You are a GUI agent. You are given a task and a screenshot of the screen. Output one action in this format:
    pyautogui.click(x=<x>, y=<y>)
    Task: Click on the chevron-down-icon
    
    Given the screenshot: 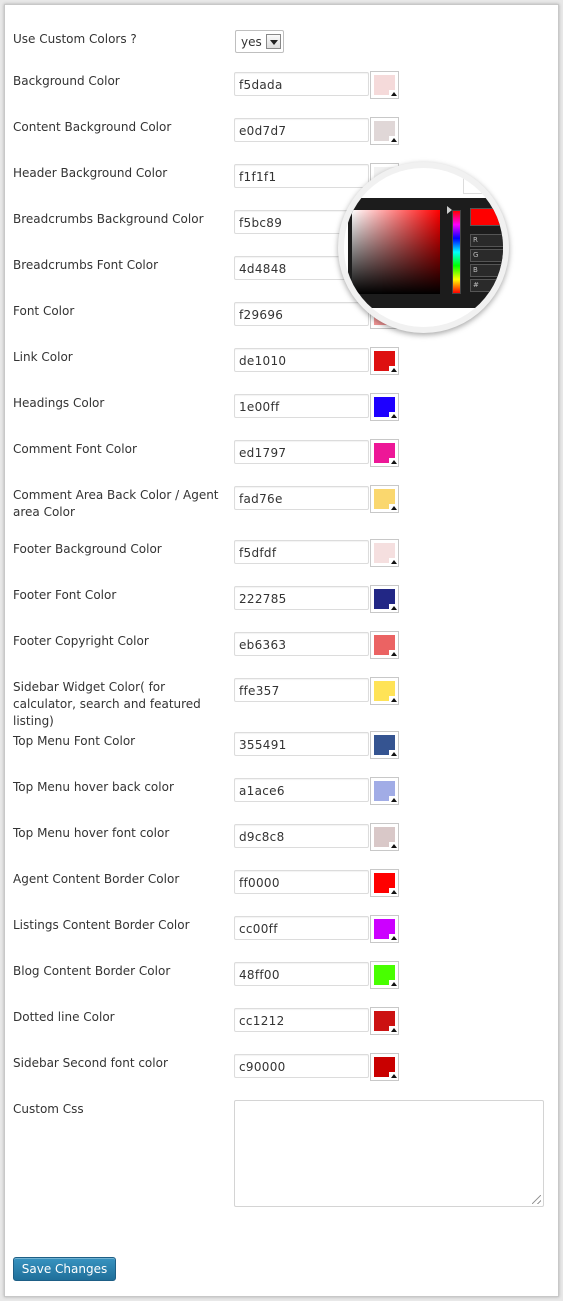 What is the action you would take?
    pyautogui.click(x=273, y=41)
    